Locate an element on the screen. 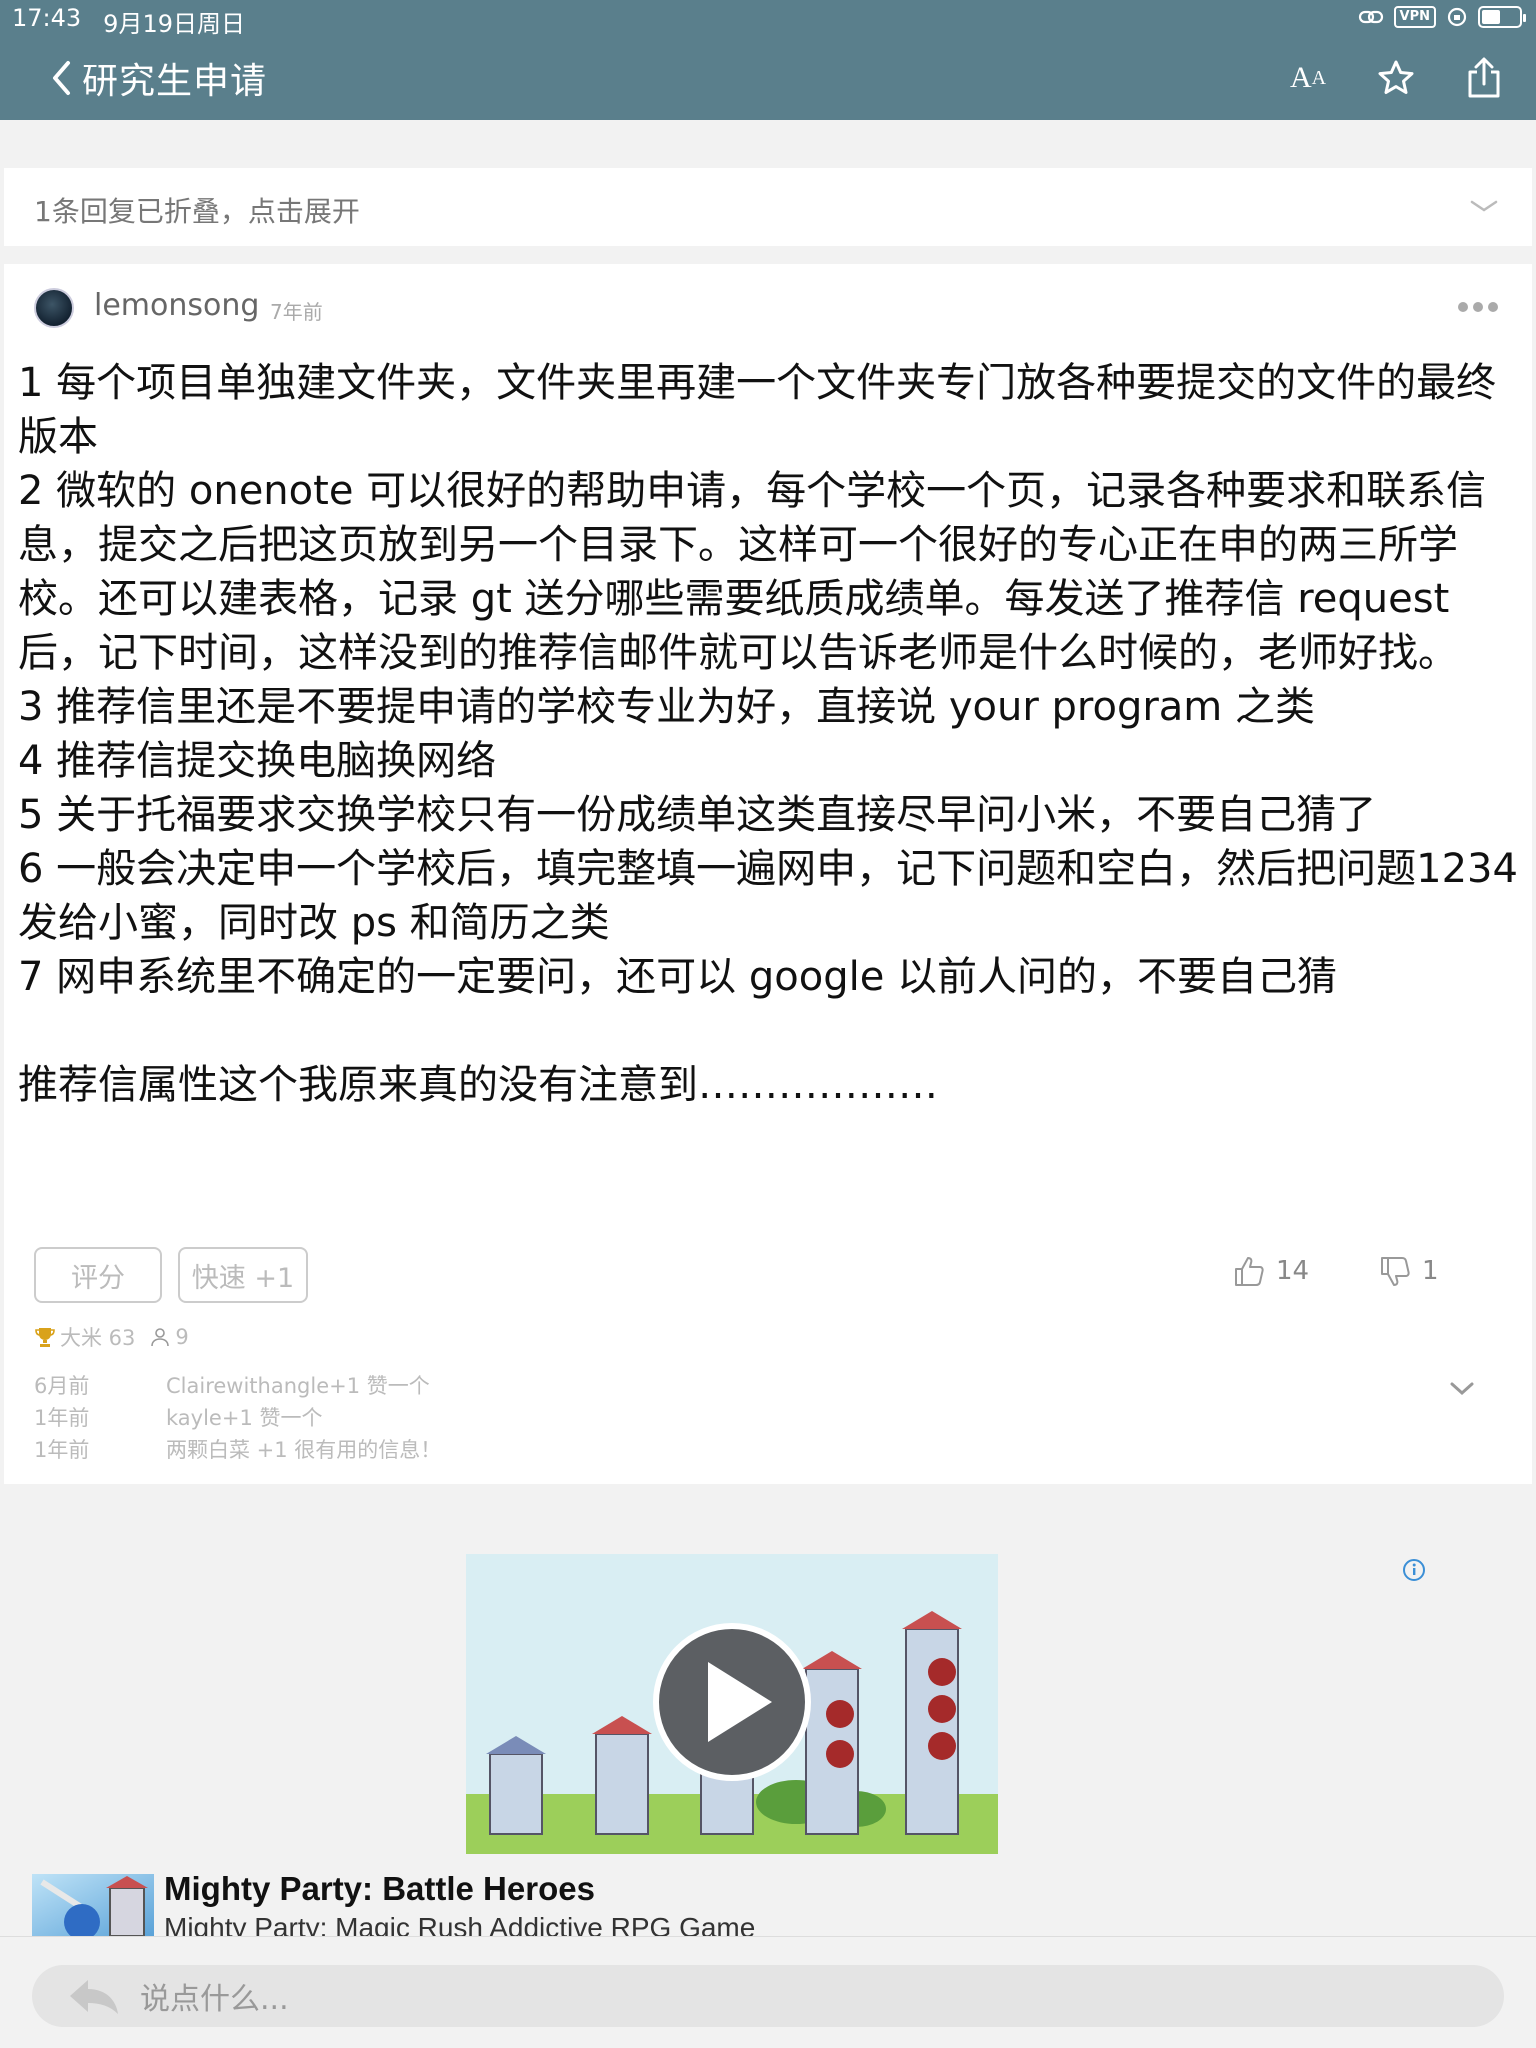 This screenshot has height=2048, width=1536. chevron-down-icon is located at coordinates (1484, 206).